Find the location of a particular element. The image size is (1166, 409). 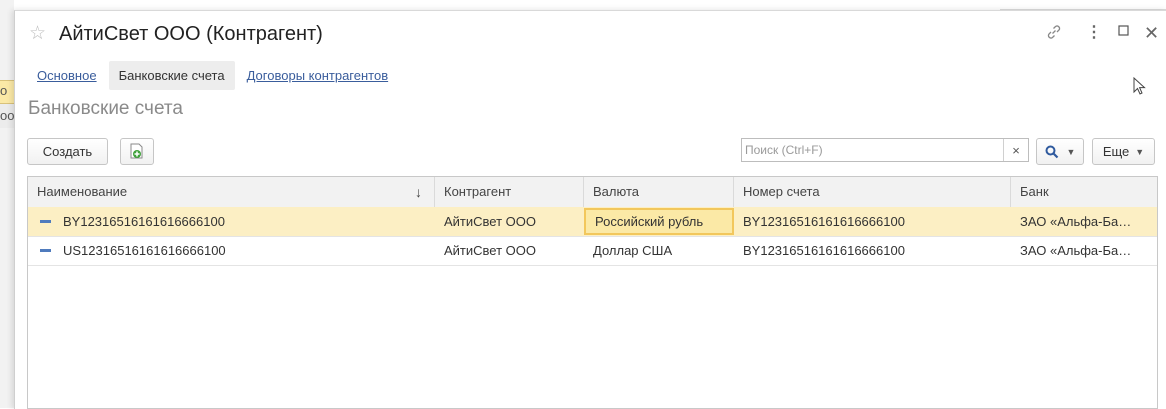

title-bar: ☆ АйтиСвет ООО (Контрагент) ⋮ ✕ is located at coordinates (590, 33).